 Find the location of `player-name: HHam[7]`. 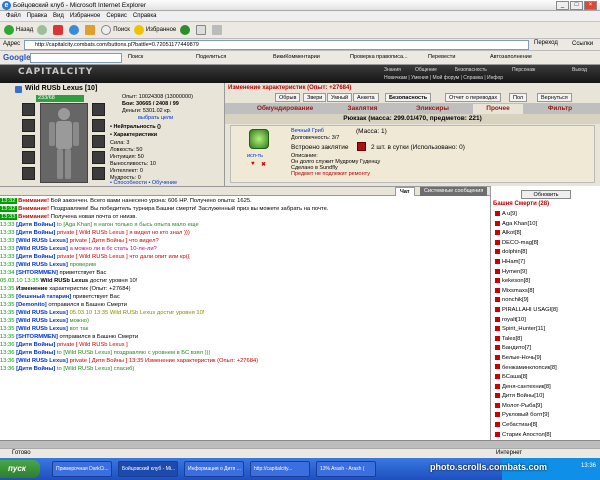

player-name: HHam[7] is located at coordinates (513, 262).